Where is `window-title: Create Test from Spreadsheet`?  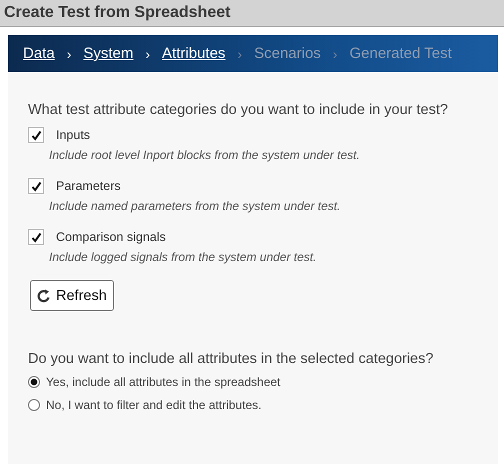 window-title: Create Test from Spreadsheet is located at coordinates (117, 13).